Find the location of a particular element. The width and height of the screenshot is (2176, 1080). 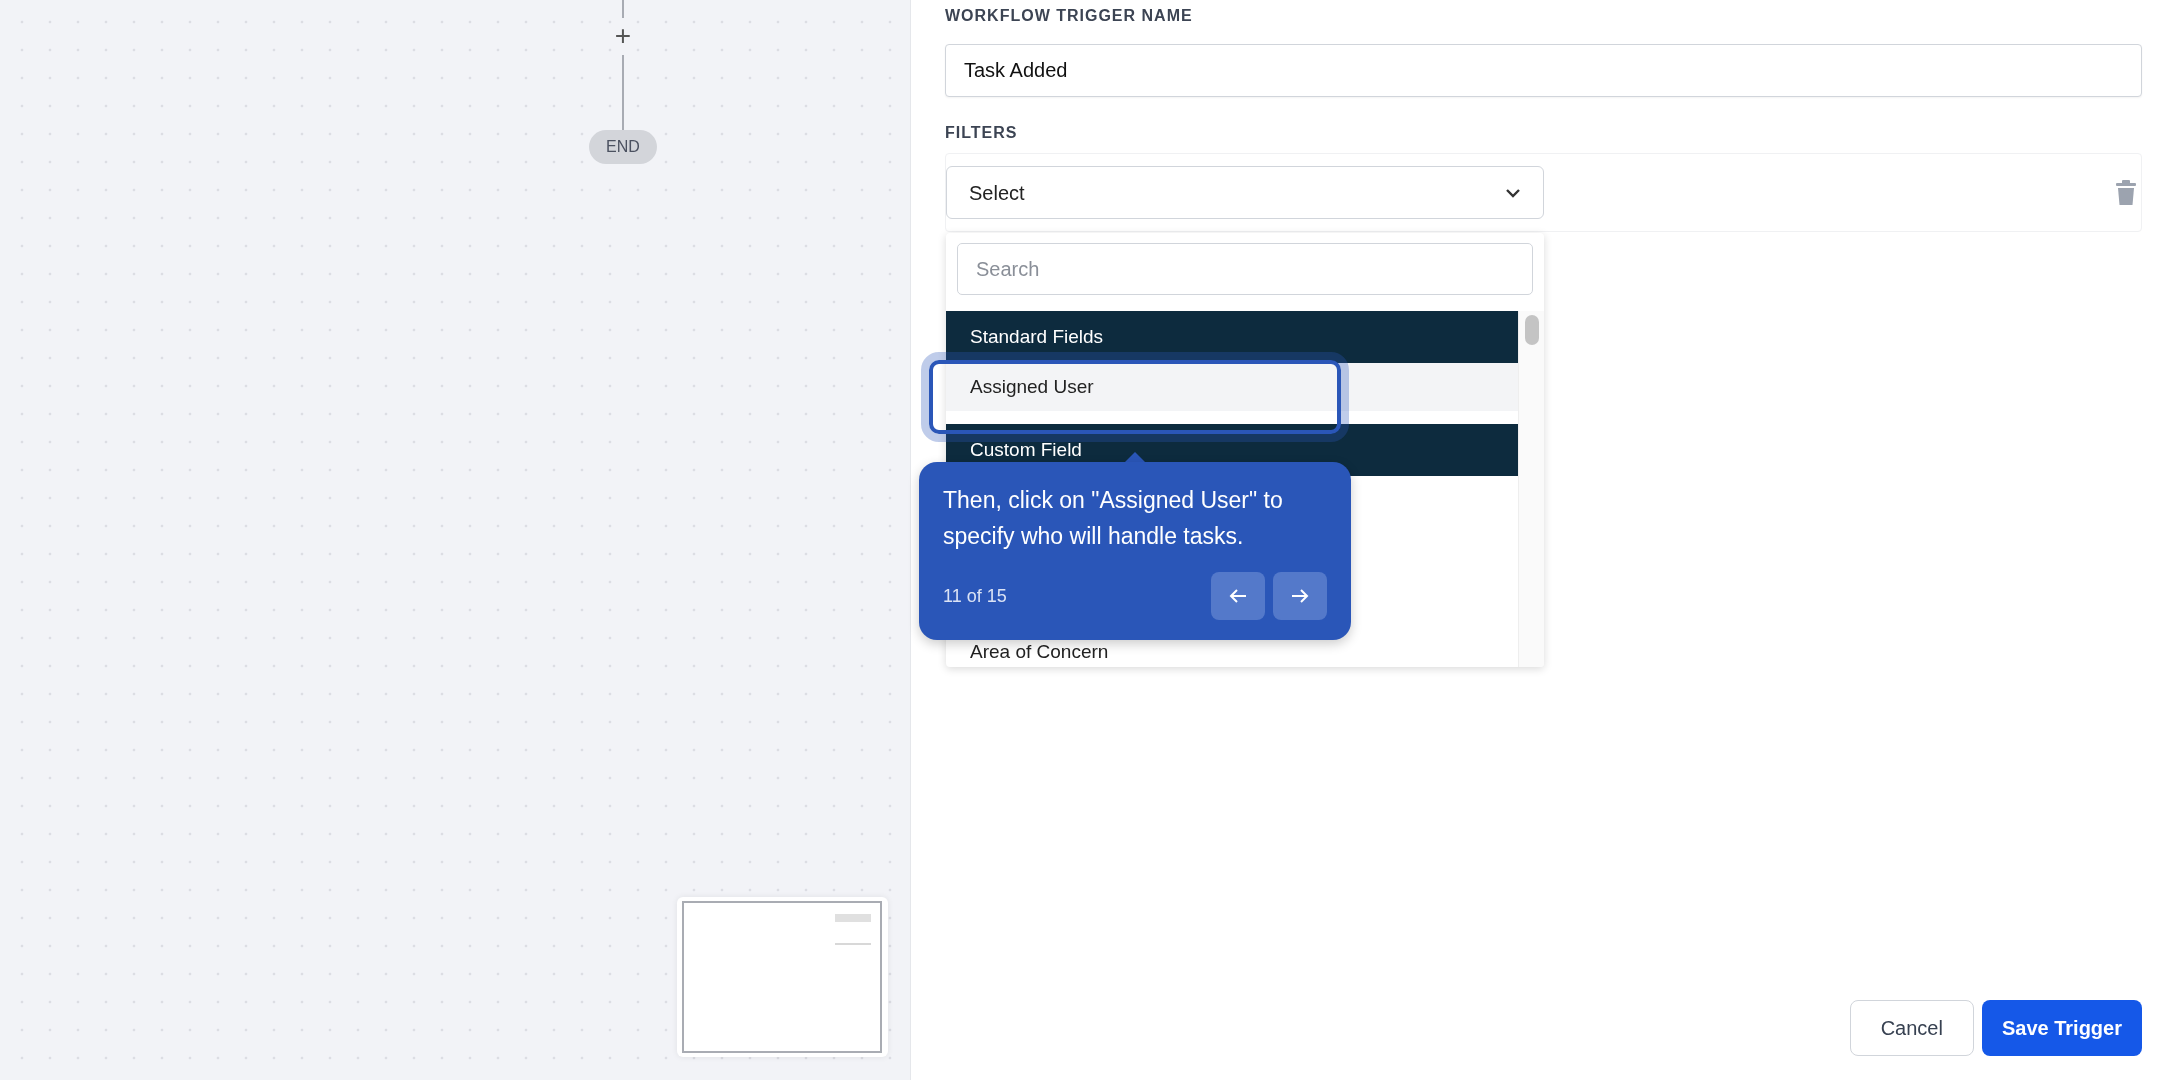

arrow-right-icon is located at coordinates (1300, 596).